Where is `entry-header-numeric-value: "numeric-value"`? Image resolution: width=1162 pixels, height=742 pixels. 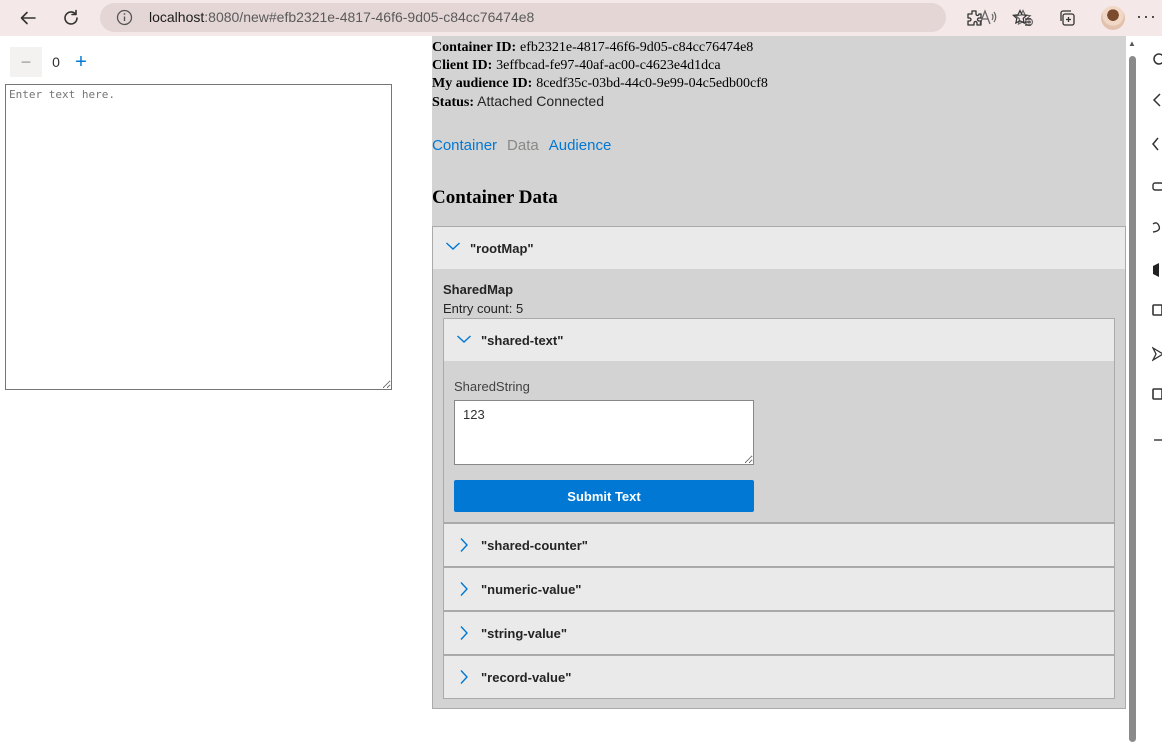
entry-header-numeric-value: "numeric-value" is located at coordinates (779, 589).